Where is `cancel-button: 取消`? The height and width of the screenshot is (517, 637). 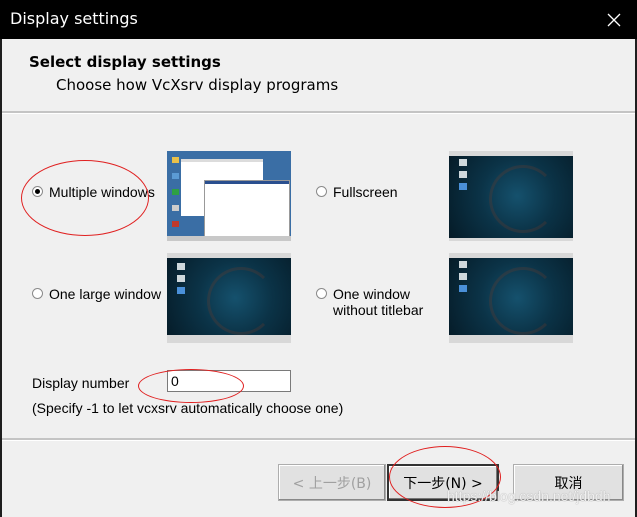 cancel-button: 取消 is located at coordinates (568, 482).